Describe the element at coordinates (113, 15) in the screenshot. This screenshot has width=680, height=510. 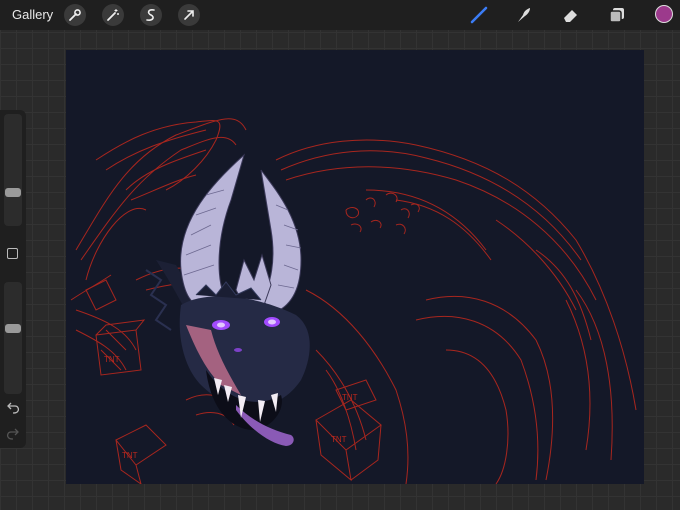
I see `magic-wand-icon` at that location.